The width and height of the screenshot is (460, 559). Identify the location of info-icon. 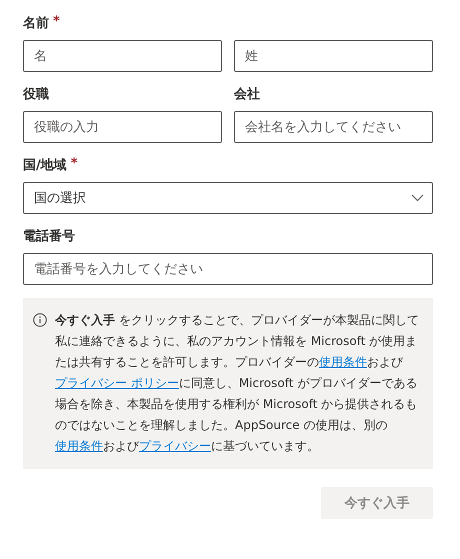
(40, 320).